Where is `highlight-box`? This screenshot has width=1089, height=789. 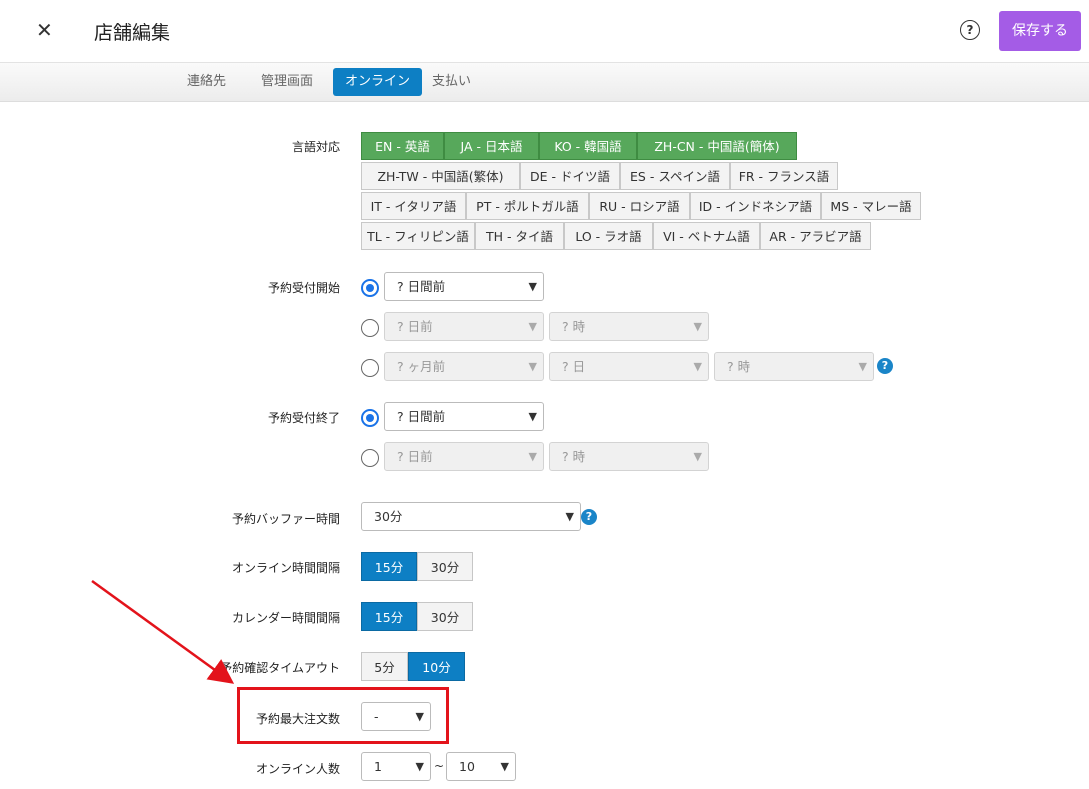 highlight-box is located at coordinates (343, 715).